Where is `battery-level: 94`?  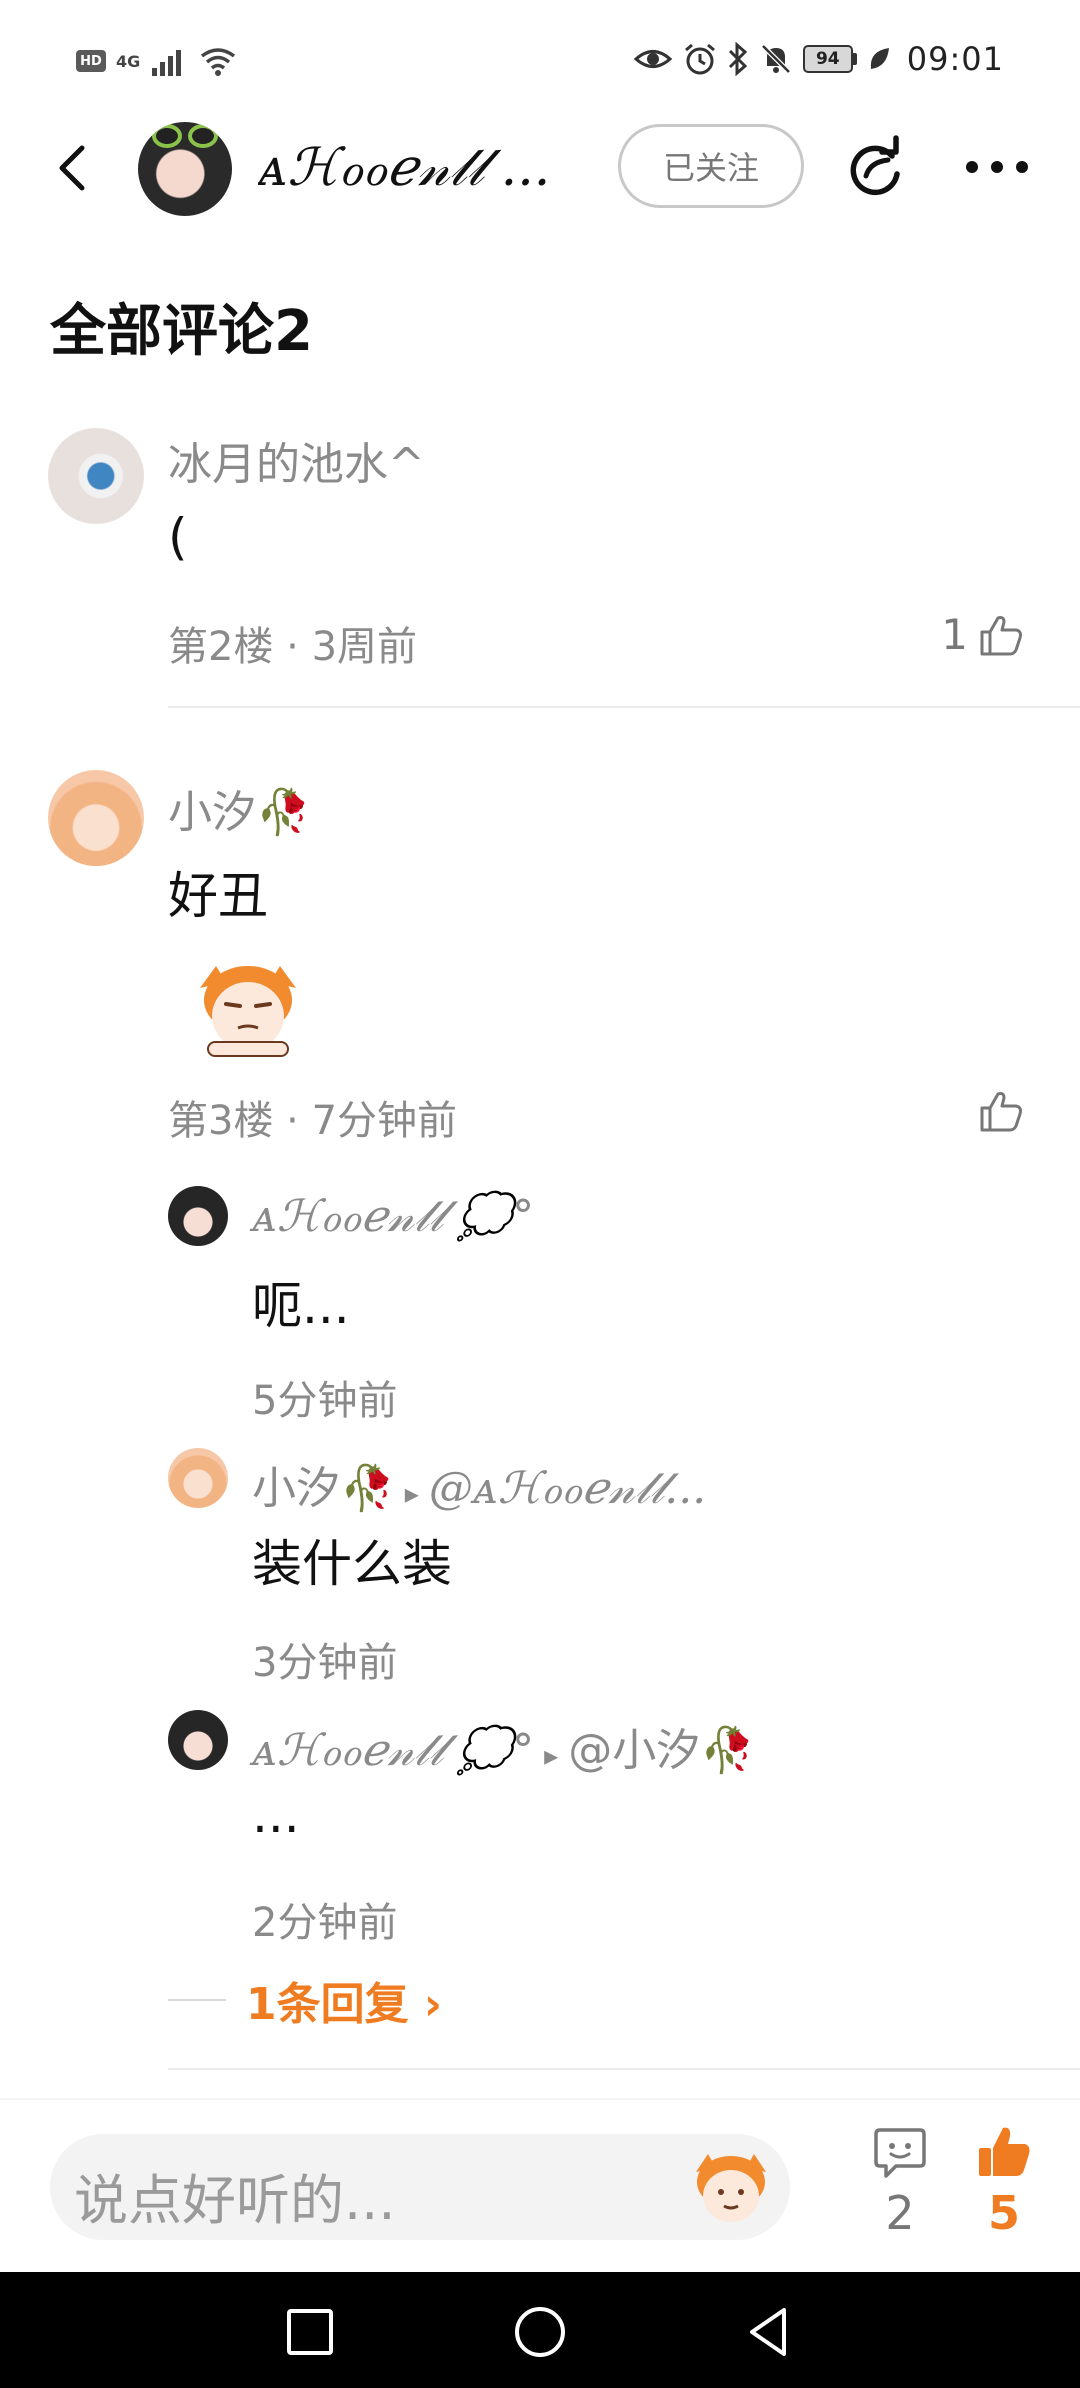 battery-level: 94 is located at coordinates (827, 59).